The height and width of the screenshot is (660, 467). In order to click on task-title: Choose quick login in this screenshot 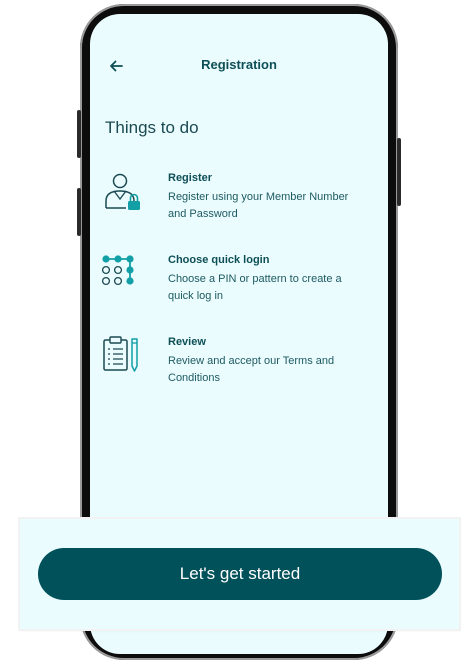, I will do `click(219, 260)`.